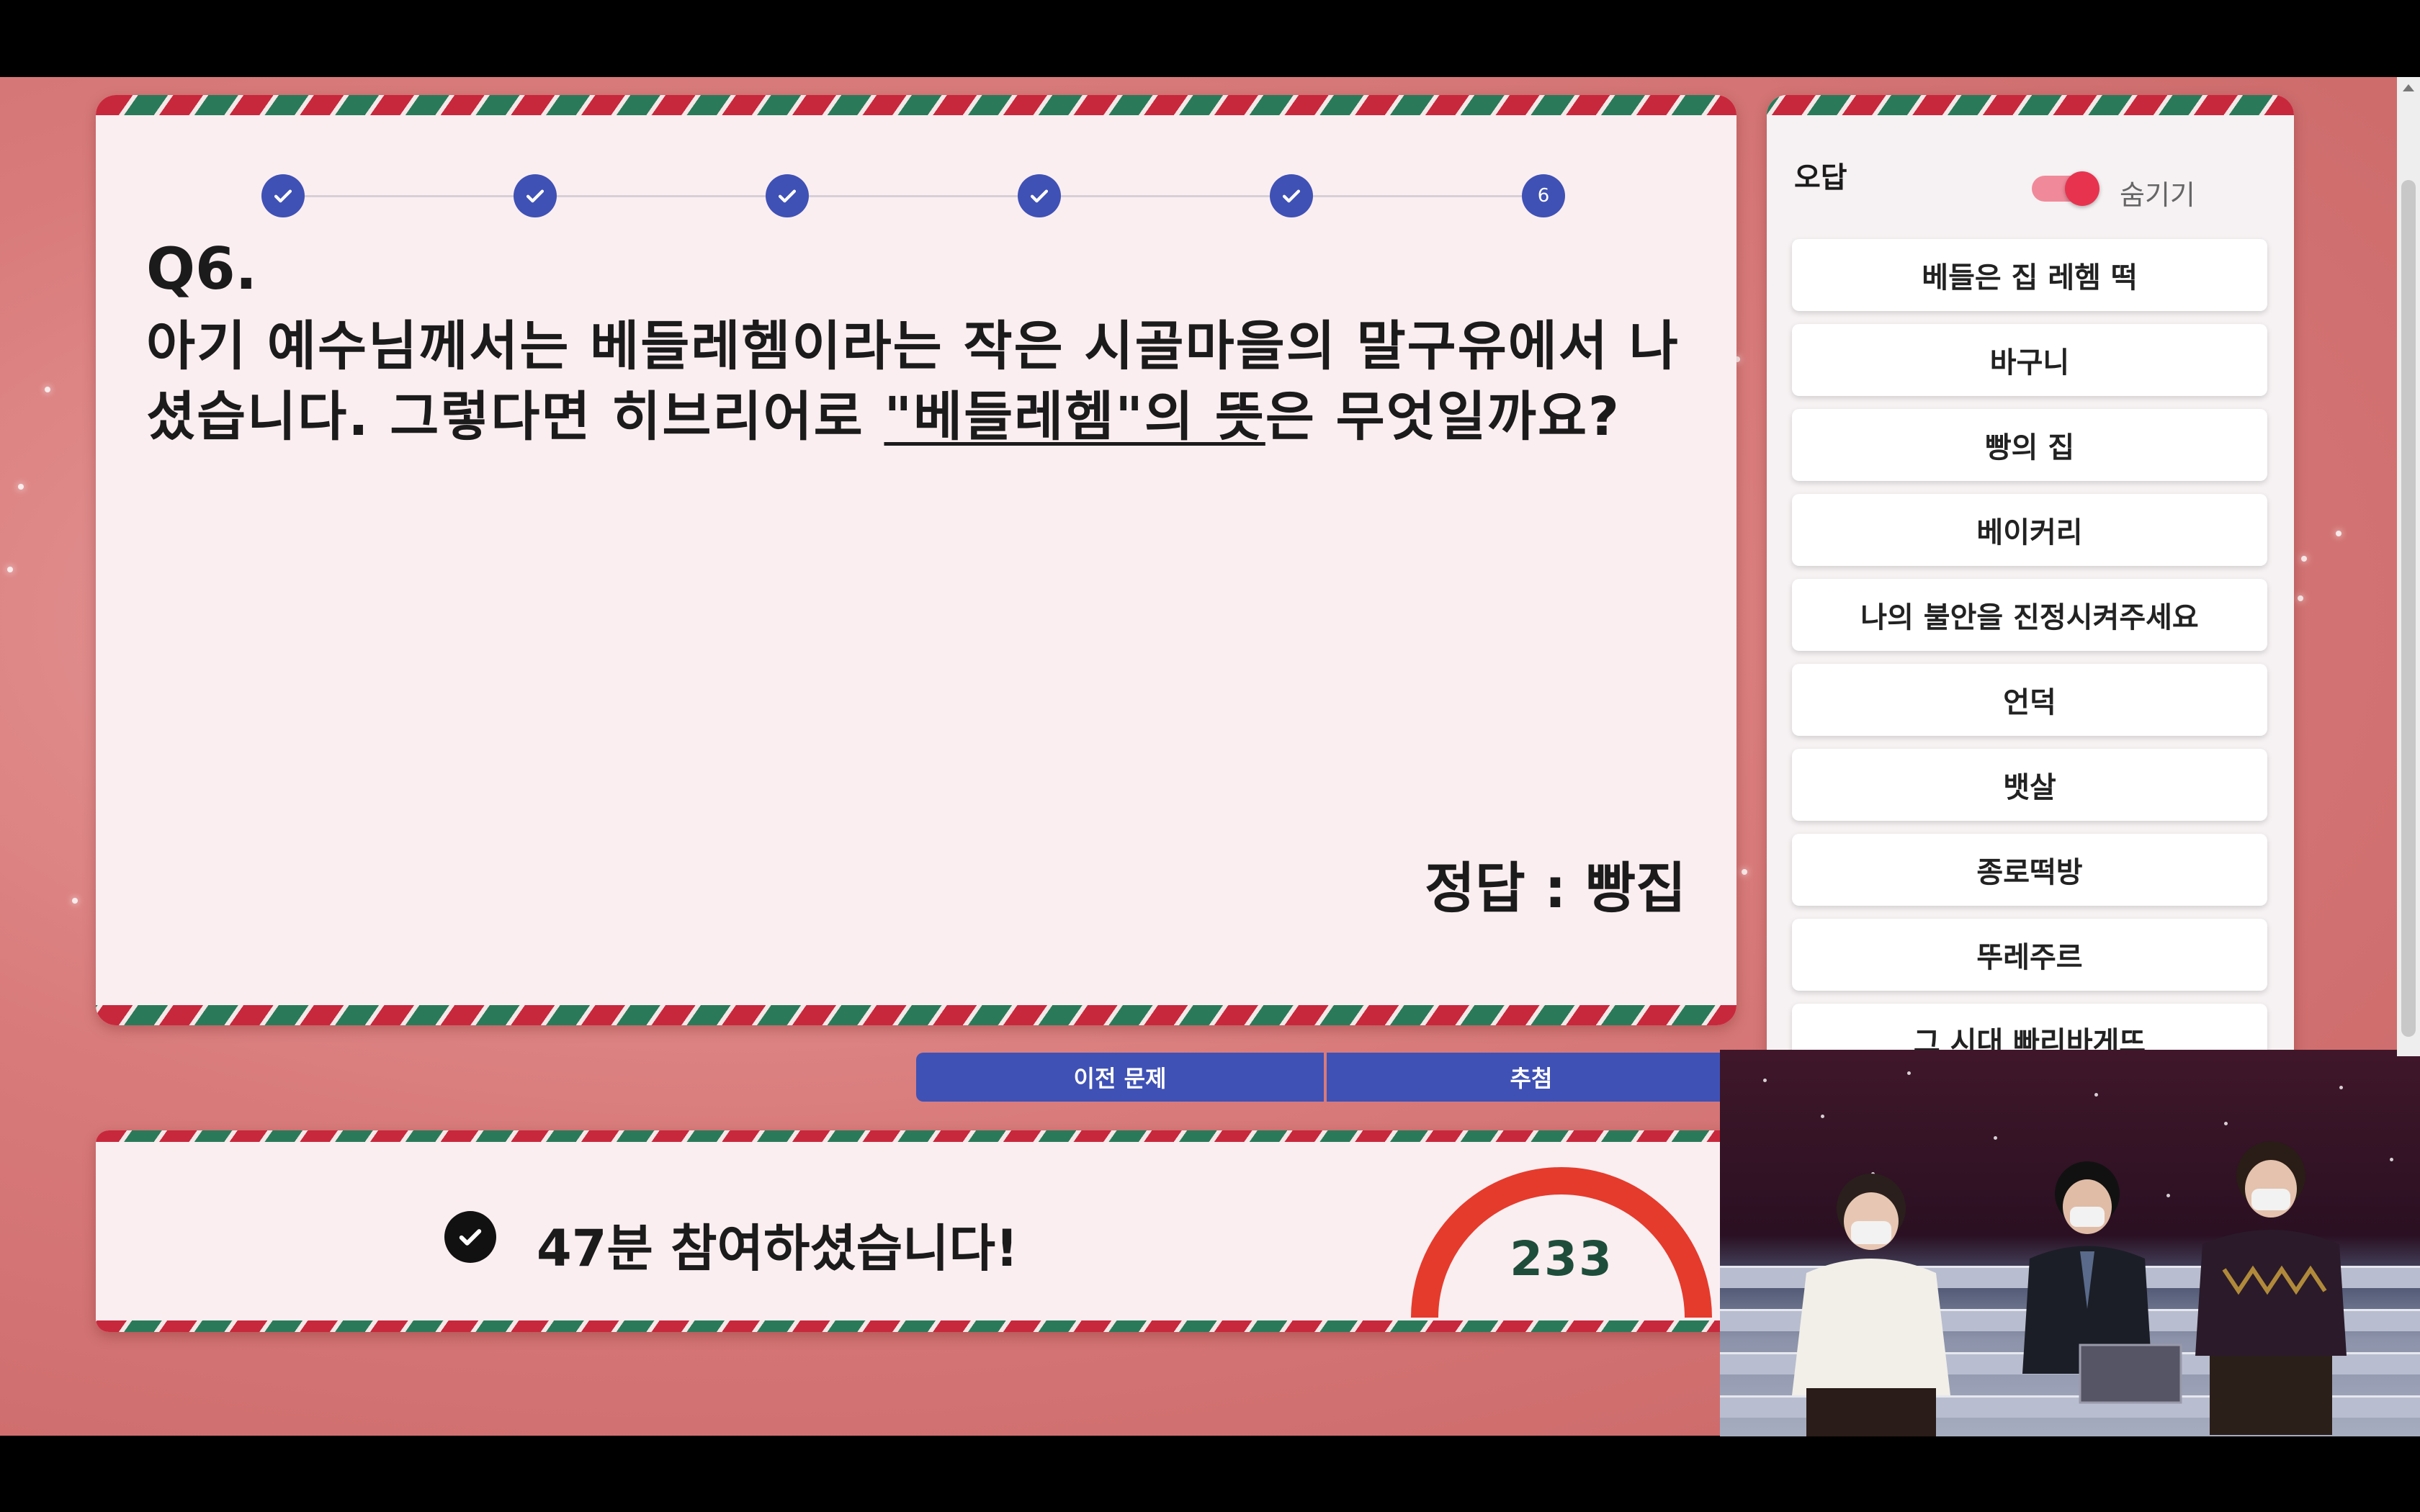 Image resolution: width=2420 pixels, height=1512 pixels. Describe the element at coordinates (1291, 195) in the screenshot. I see `step-5-check-icon` at that location.